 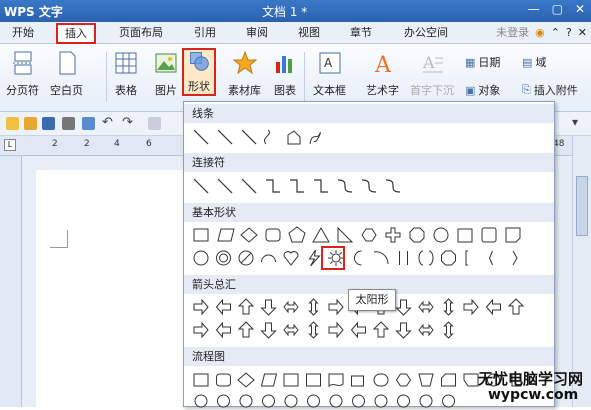 I want to click on insert-attachment-button: ⎘ 插入附件, so click(x=550, y=90).